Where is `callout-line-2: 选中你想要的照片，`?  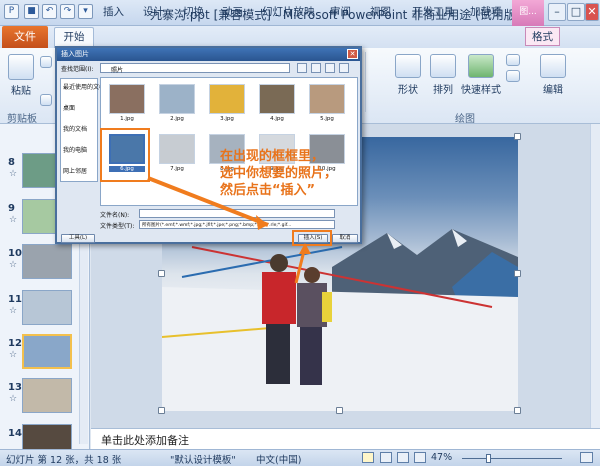 callout-line-2: 选中你想要的照片， is located at coordinates (279, 173).